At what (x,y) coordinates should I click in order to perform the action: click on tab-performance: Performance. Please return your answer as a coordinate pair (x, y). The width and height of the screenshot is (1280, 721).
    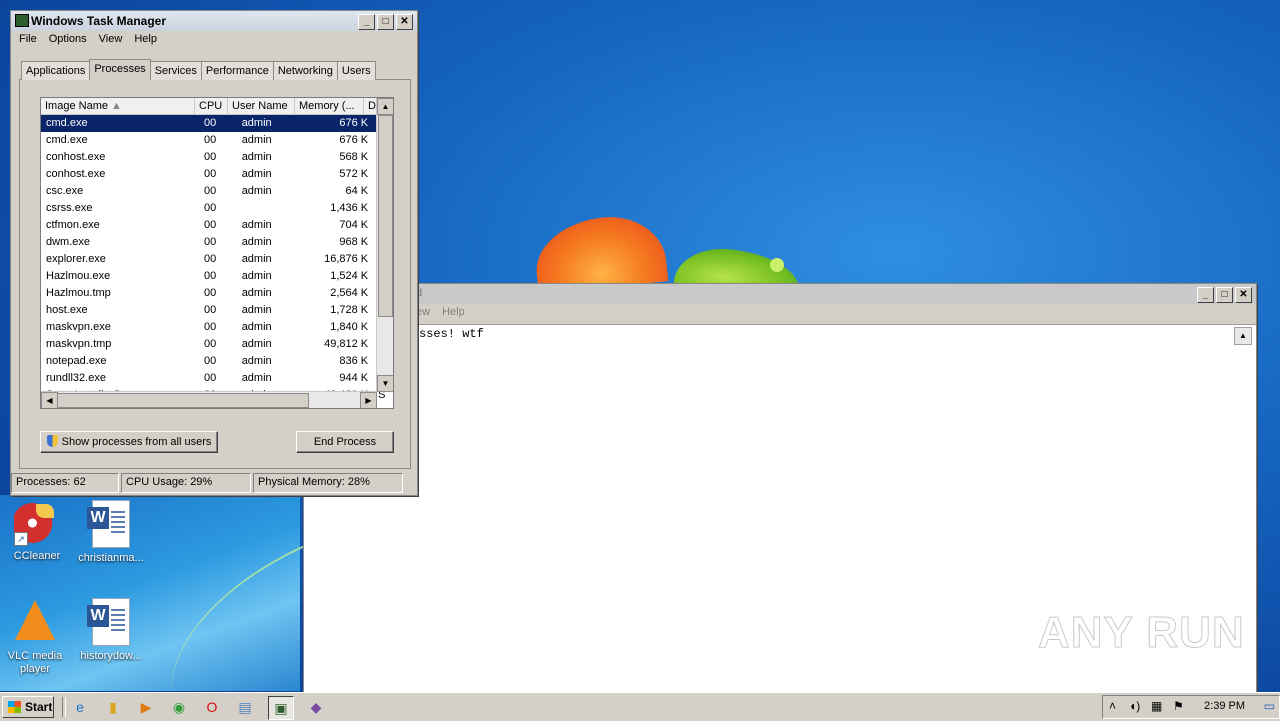
    Looking at the image, I should click on (237, 70).